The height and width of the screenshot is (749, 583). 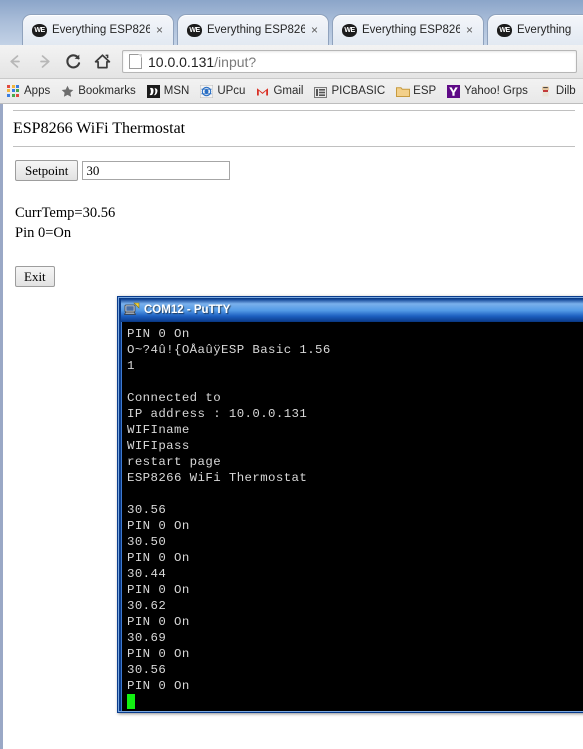 I want to click on address-bar: 10.0.0.131/input?, so click(x=349, y=61).